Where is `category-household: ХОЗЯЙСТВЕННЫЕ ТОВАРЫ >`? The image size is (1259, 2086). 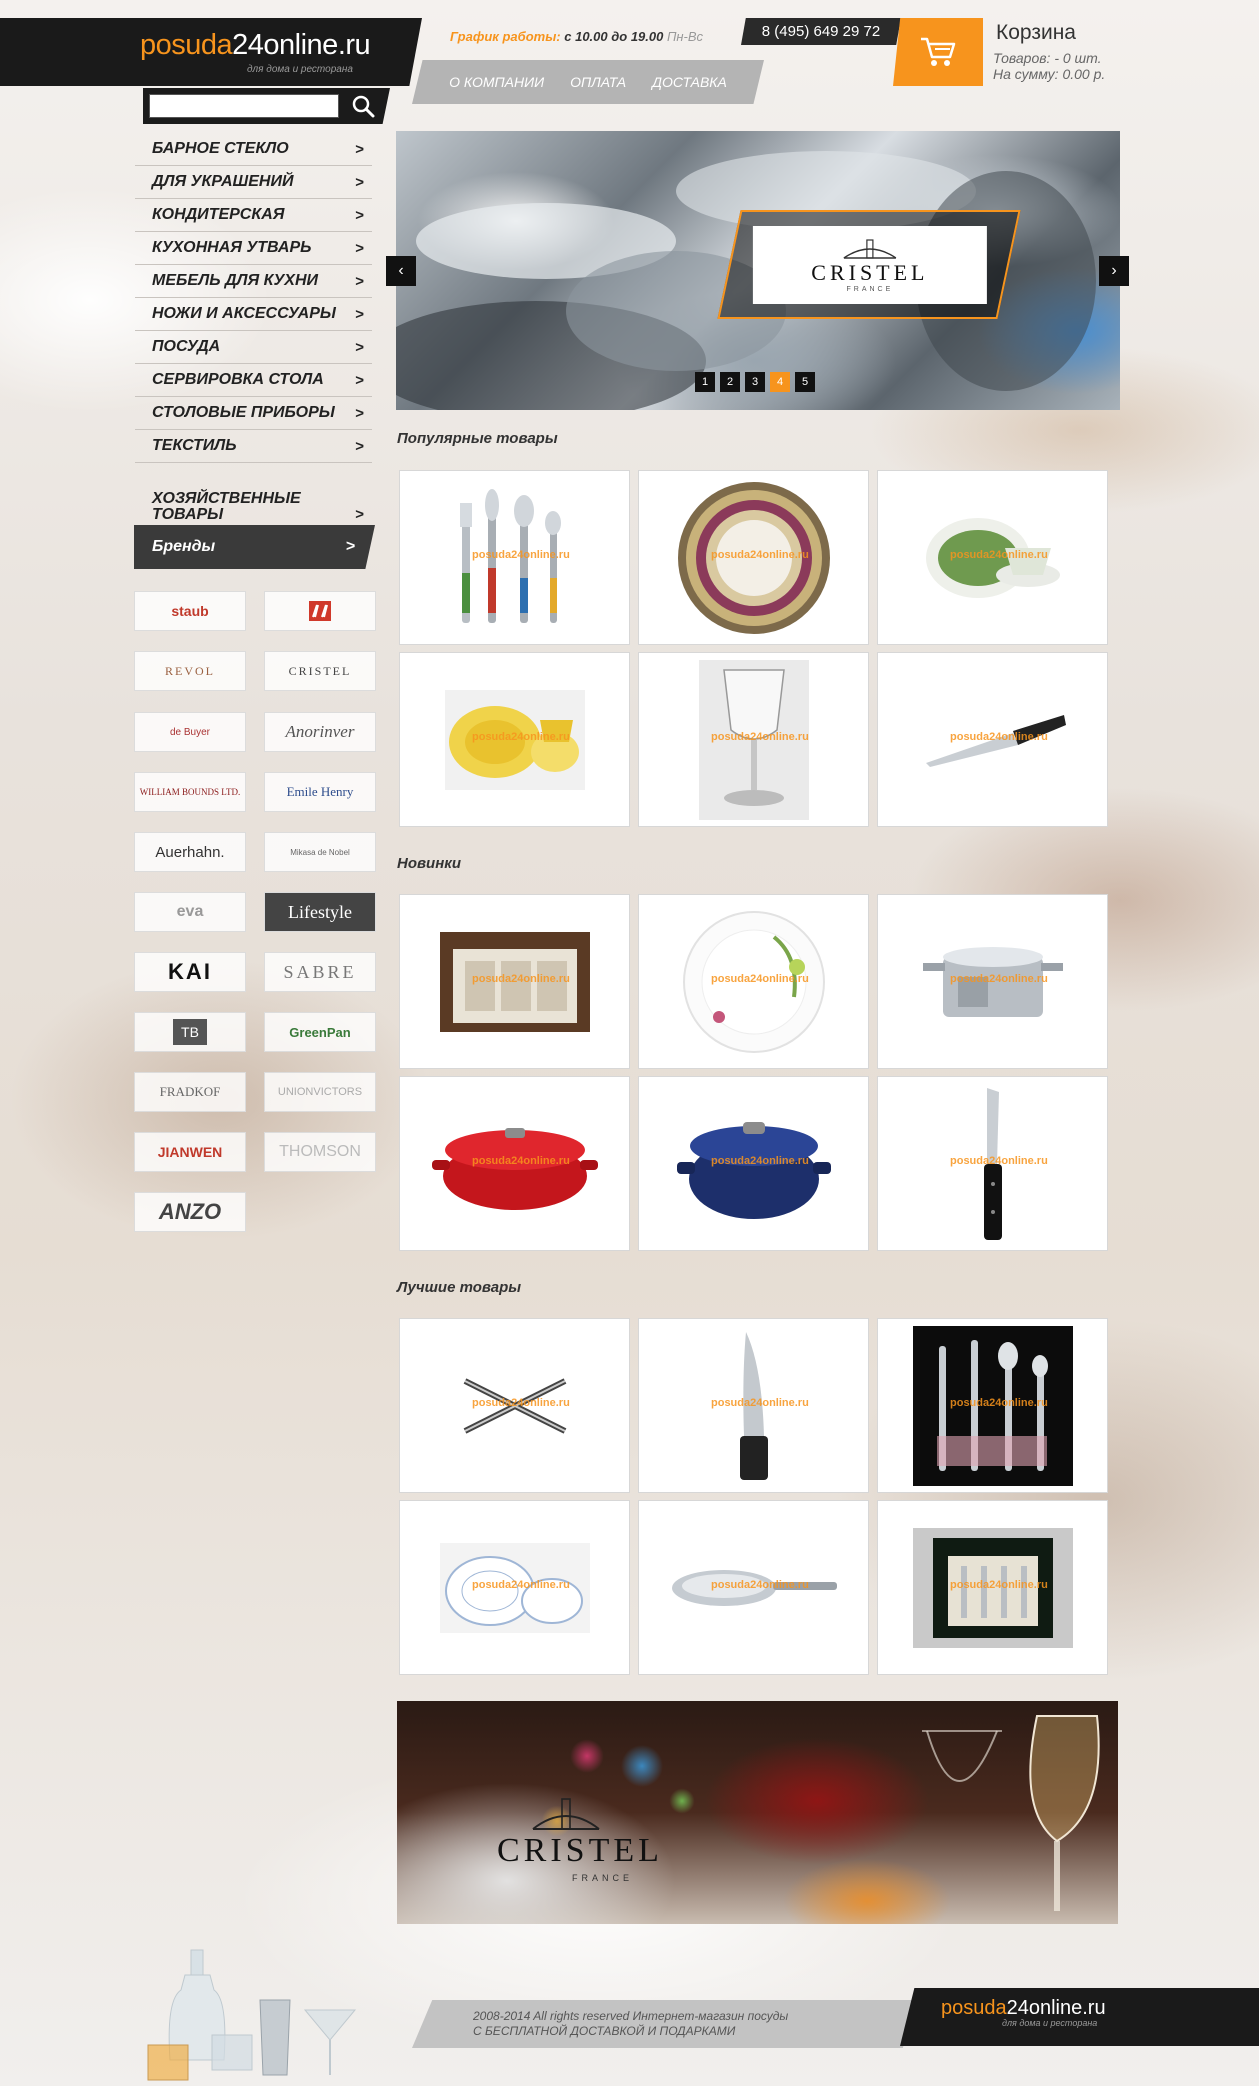
category-household: ХОЗЯЙСТВЕННЫЕ ТОВАРЫ > is located at coordinates (253, 496).